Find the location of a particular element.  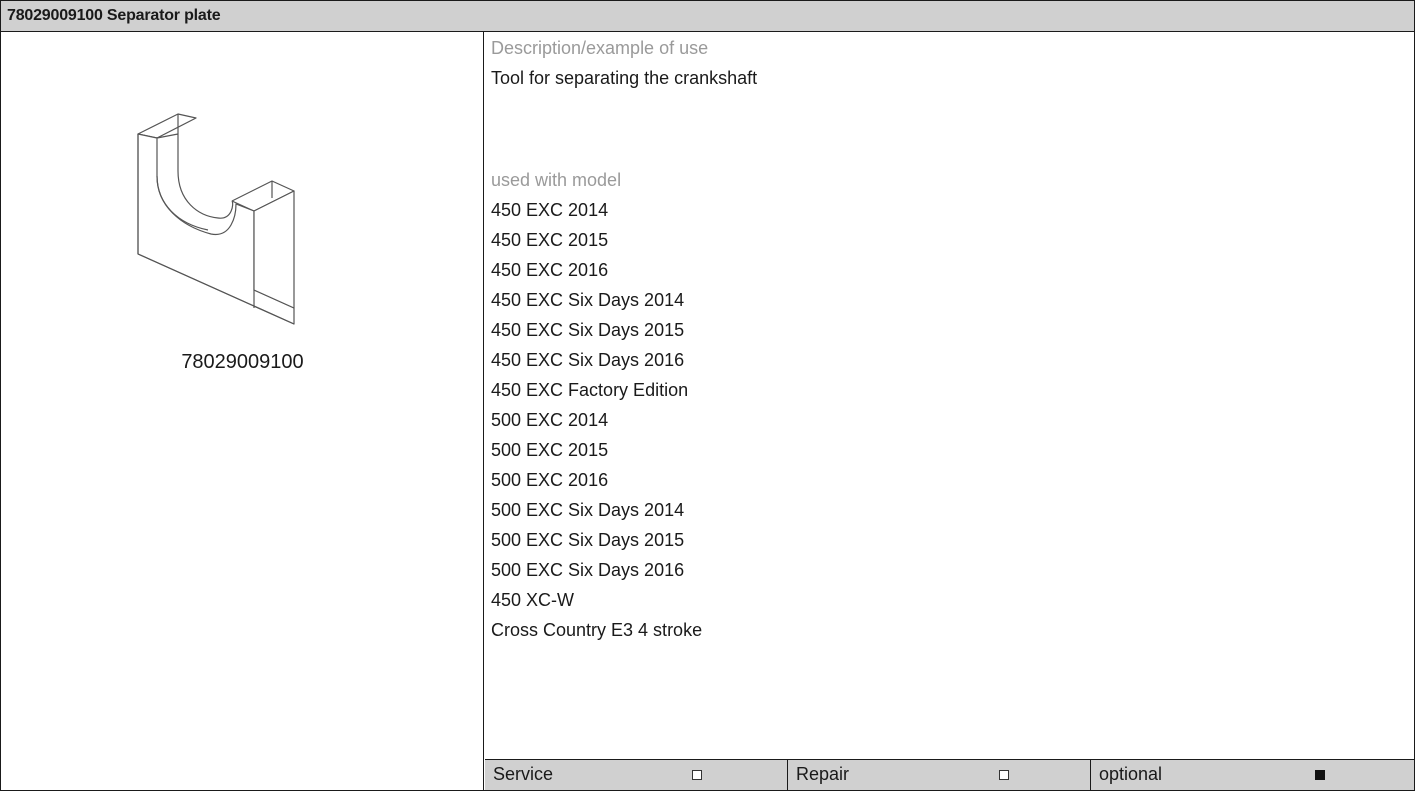

model-item: 450 EXC Six Days 2014 is located at coordinates (588, 300).